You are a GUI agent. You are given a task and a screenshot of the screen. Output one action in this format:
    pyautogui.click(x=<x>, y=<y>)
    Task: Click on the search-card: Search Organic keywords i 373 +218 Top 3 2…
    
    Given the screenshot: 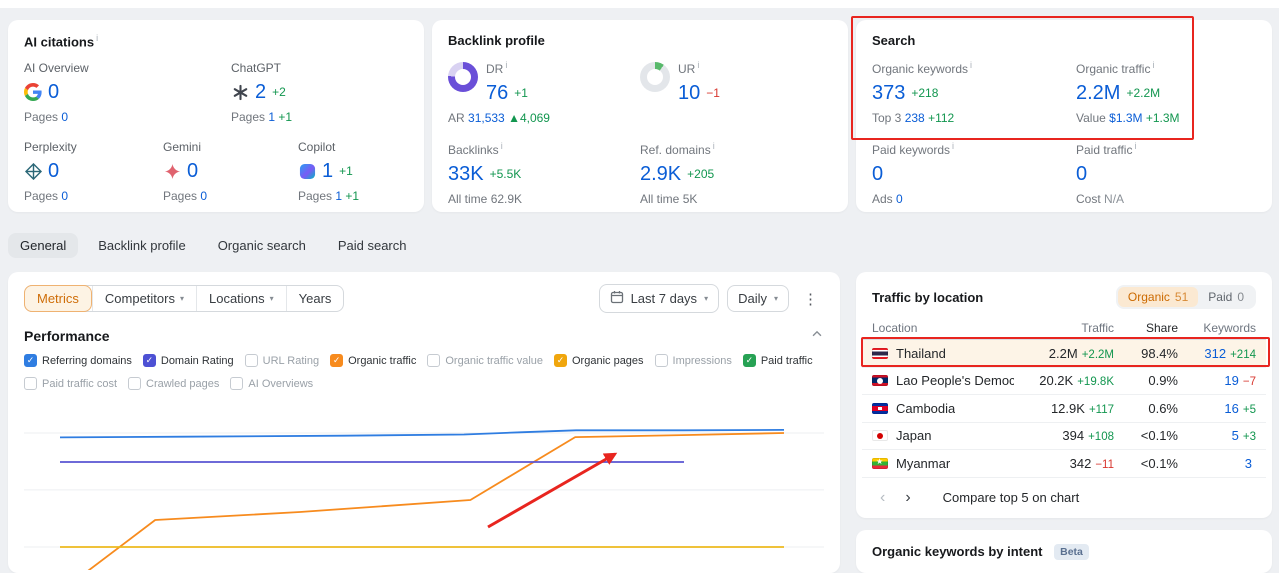 What is the action you would take?
    pyautogui.click(x=1064, y=116)
    